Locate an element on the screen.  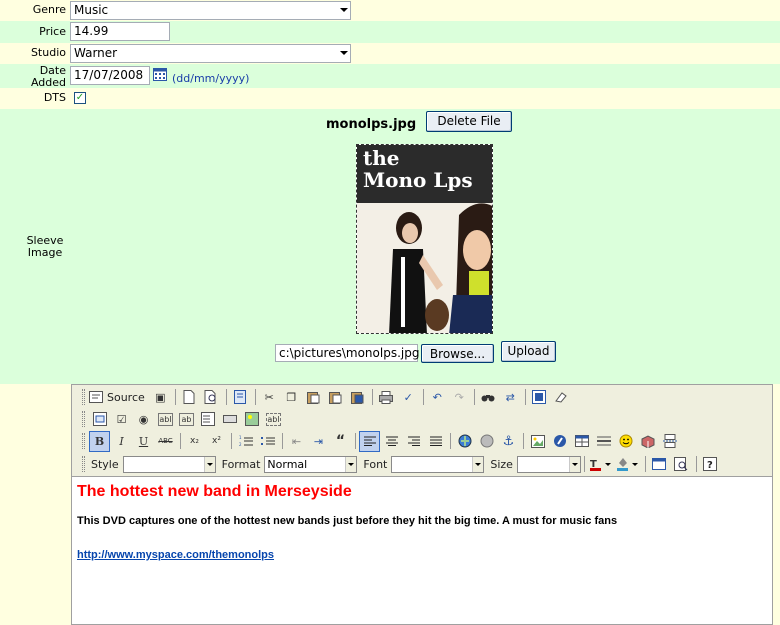
strikethrough-button: ABC is located at coordinates (165, 441).